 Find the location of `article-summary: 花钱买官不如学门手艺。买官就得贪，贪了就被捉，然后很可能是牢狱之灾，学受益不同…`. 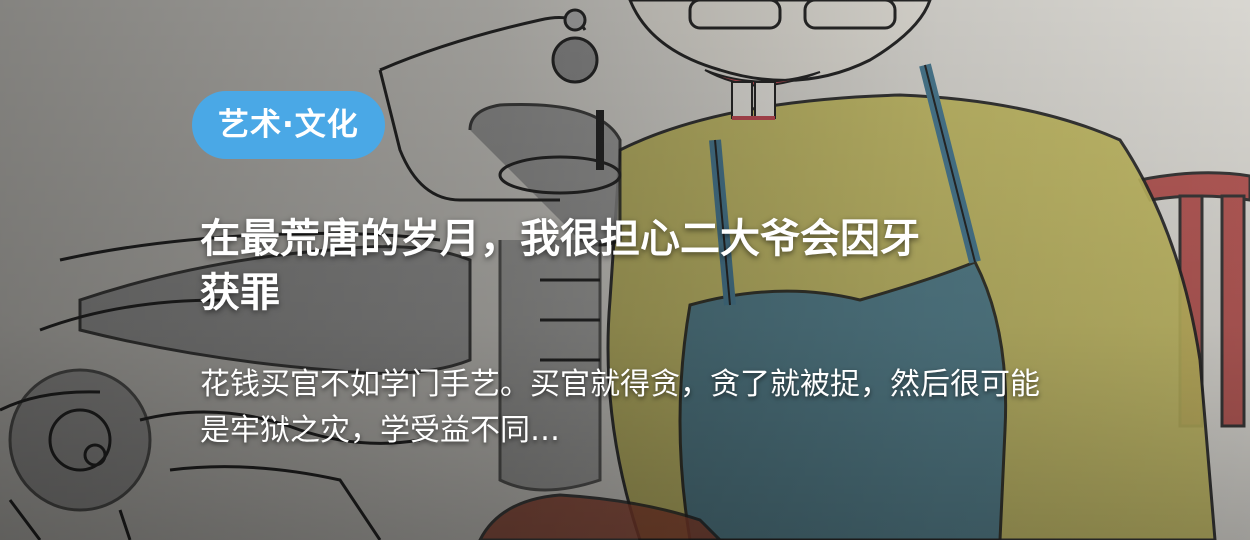

article-summary: 花钱买官不如学门手艺。买官就得贪，贪了就被捉，然后很可能是牢狱之灾，学受益不同… is located at coordinates (620, 407).